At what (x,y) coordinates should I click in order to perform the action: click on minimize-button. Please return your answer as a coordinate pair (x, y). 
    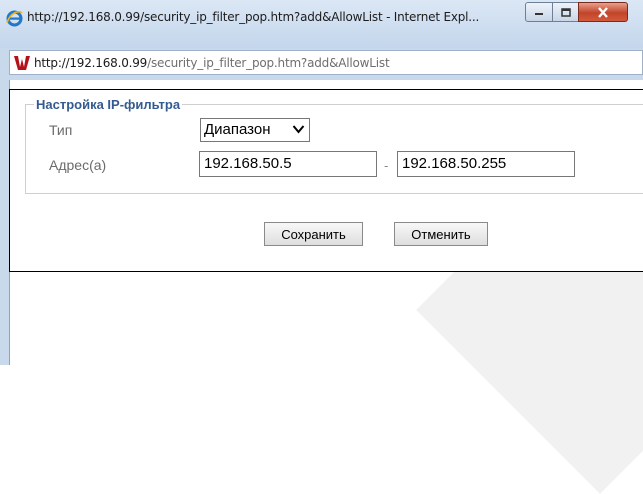
    Looking at the image, I should click on (539, 12).